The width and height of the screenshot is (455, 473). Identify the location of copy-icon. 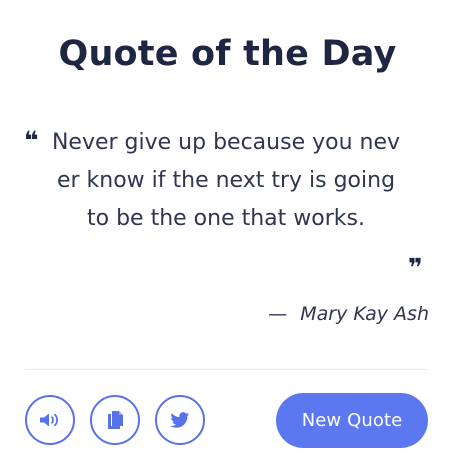
(115, 420).